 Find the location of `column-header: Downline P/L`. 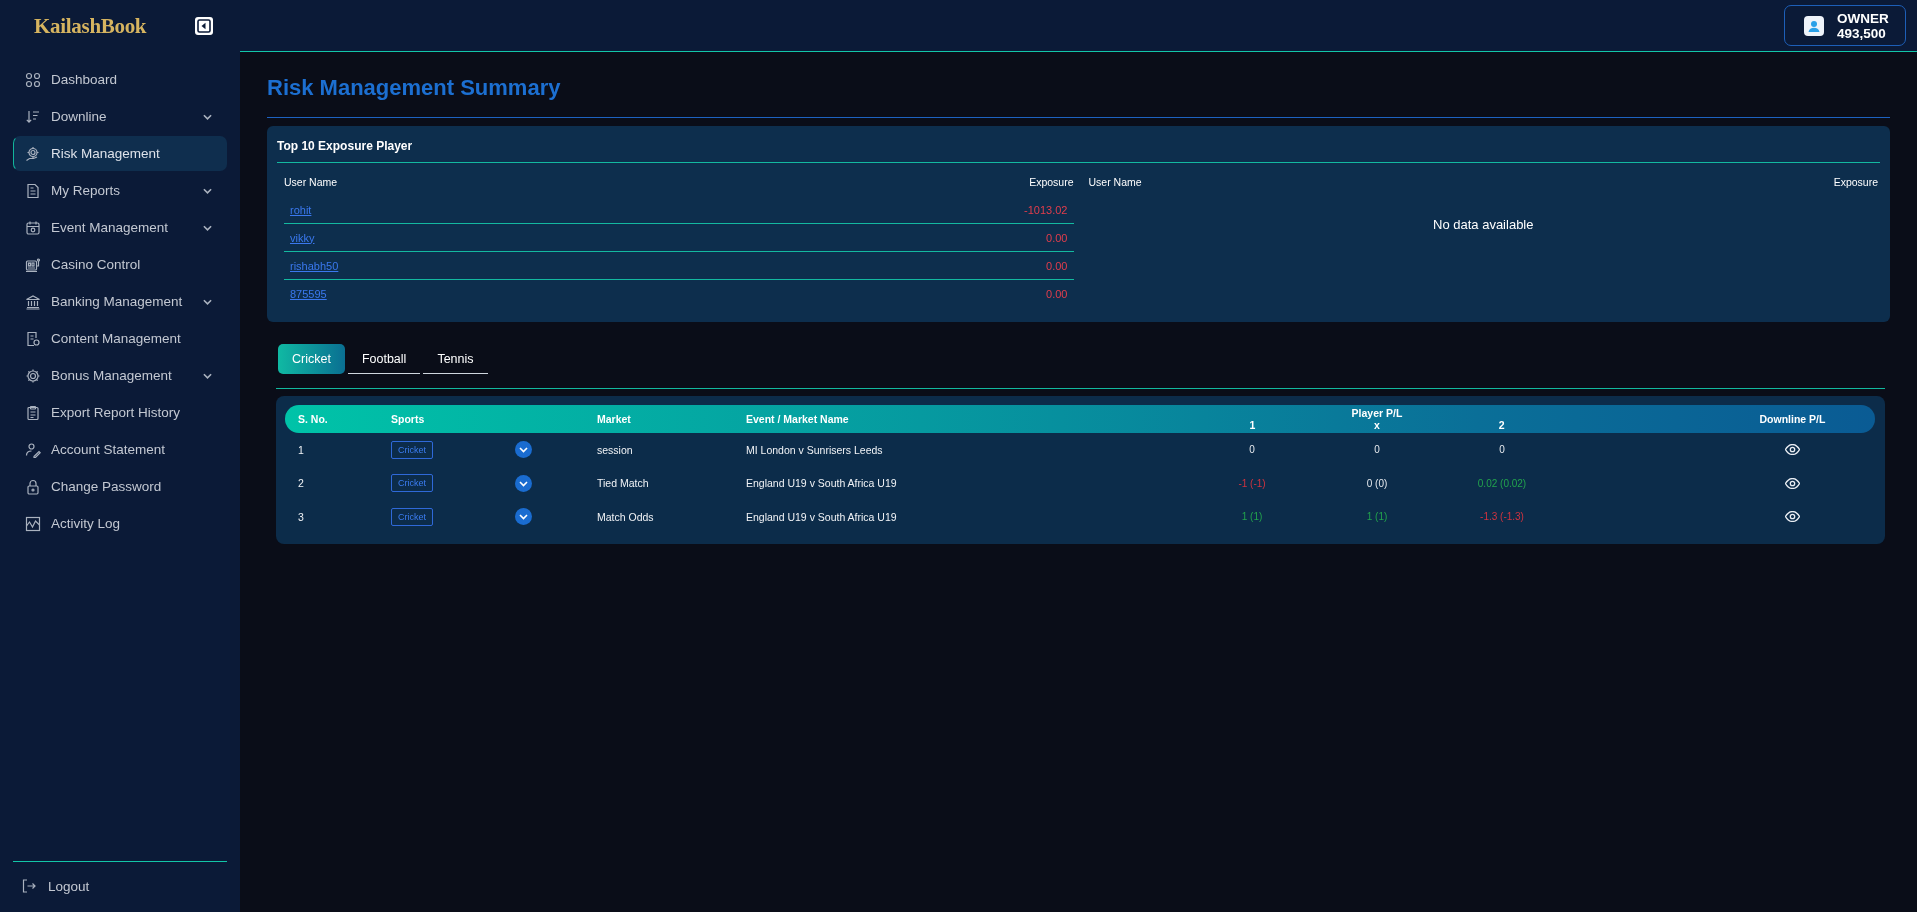

column-header: Downline P/L is located at coordinates (1792, 419).